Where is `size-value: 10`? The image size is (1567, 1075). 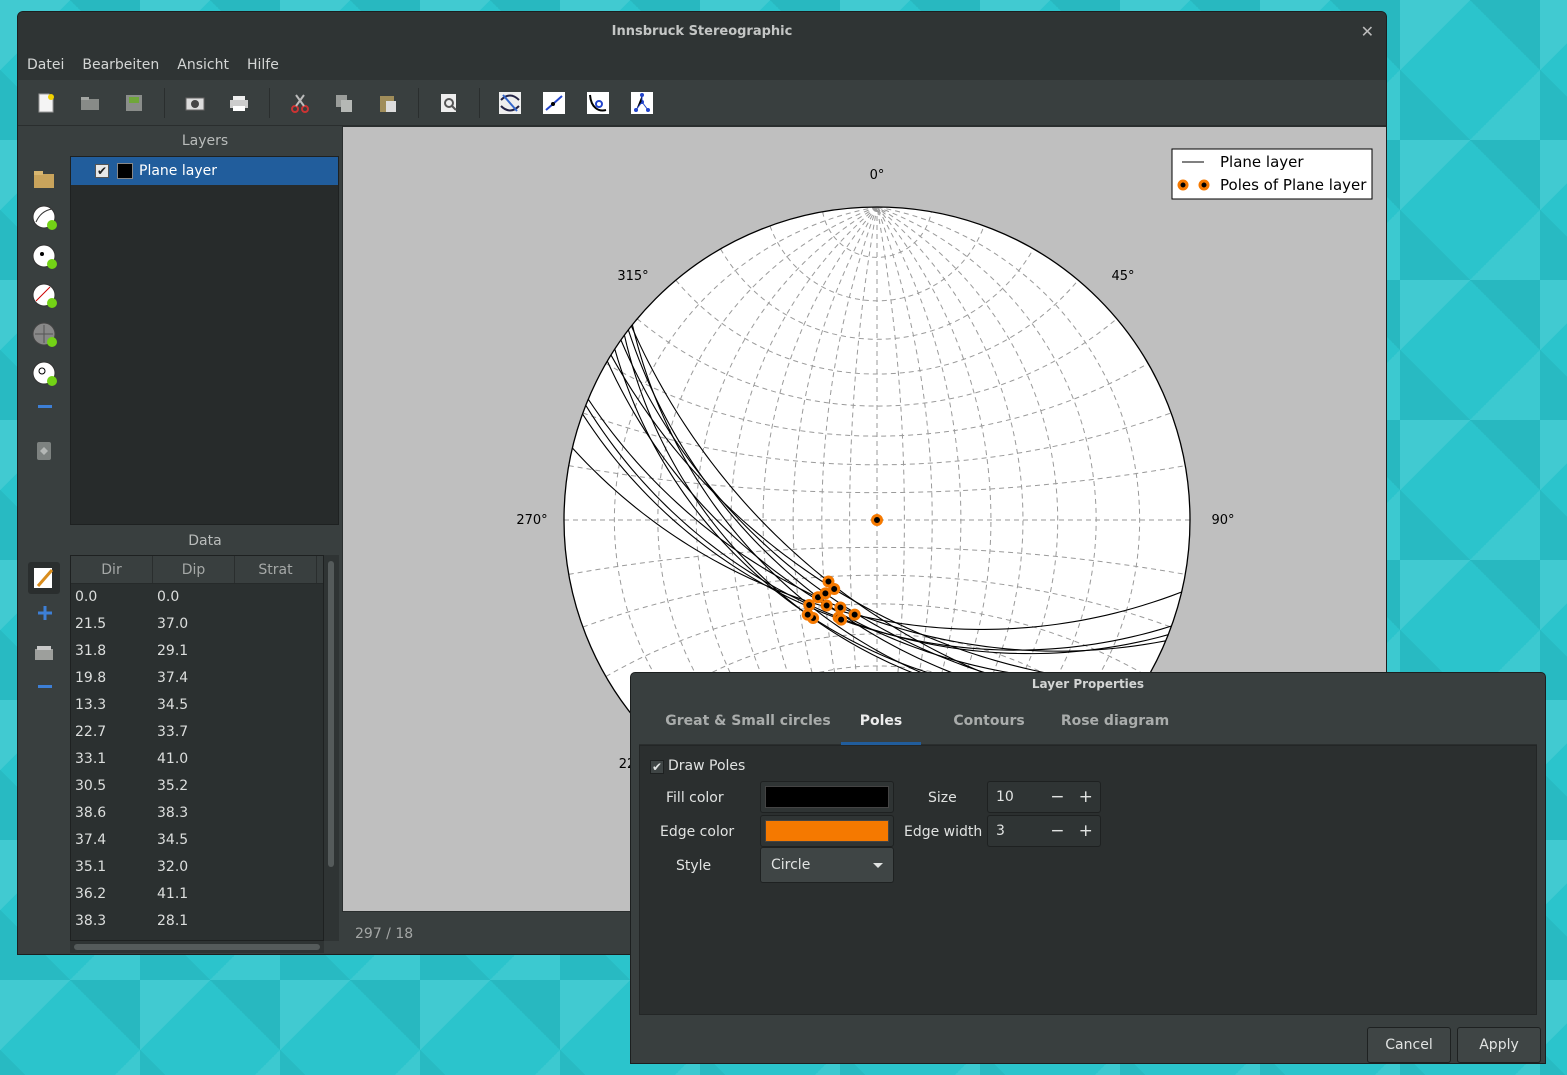
size-value: 10 is located at coordinates (1015, 797).